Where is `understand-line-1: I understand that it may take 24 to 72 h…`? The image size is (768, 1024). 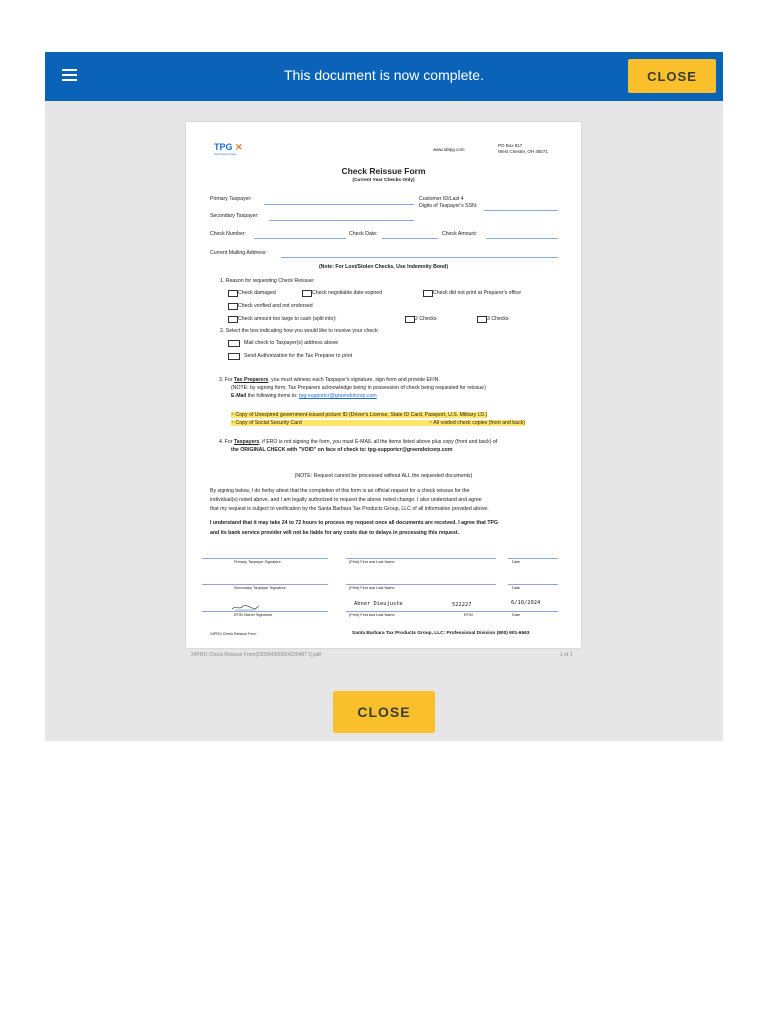
understand-line-1: I understand that it may take 24 to 72 h… is located at coordinates (354, 523).